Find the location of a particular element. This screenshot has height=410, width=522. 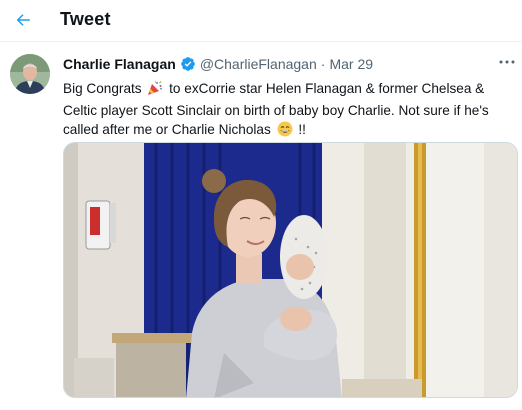

more-options-icon is located at coordinates (507, 62).